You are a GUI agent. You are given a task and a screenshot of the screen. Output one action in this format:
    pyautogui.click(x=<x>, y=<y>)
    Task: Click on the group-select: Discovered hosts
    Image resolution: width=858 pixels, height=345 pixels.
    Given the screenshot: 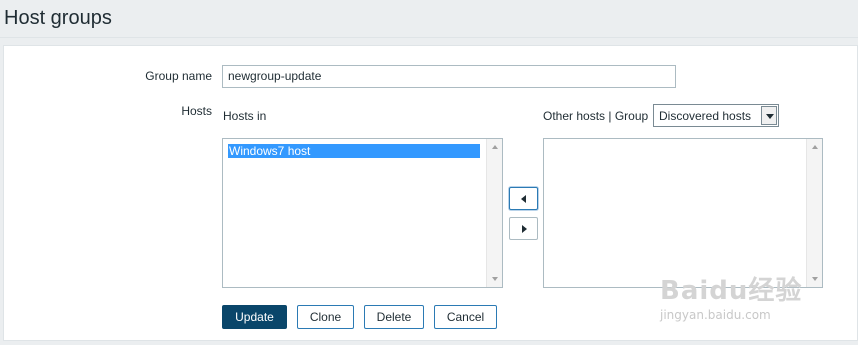 What is the action you would take?
    pyautogui.click(x=716, y=115)
    